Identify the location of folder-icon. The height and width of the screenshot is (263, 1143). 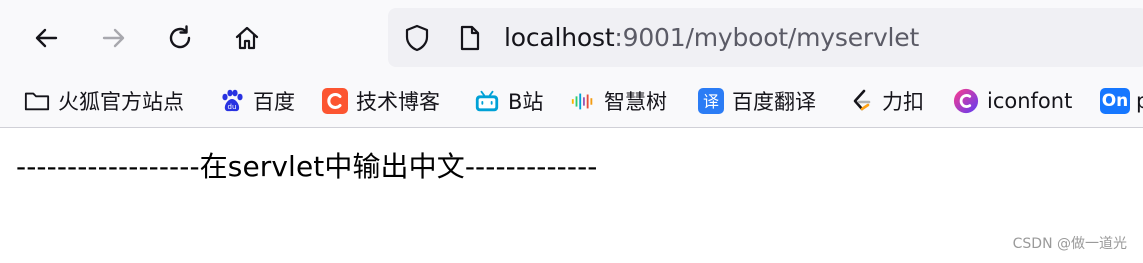
(37, 101).